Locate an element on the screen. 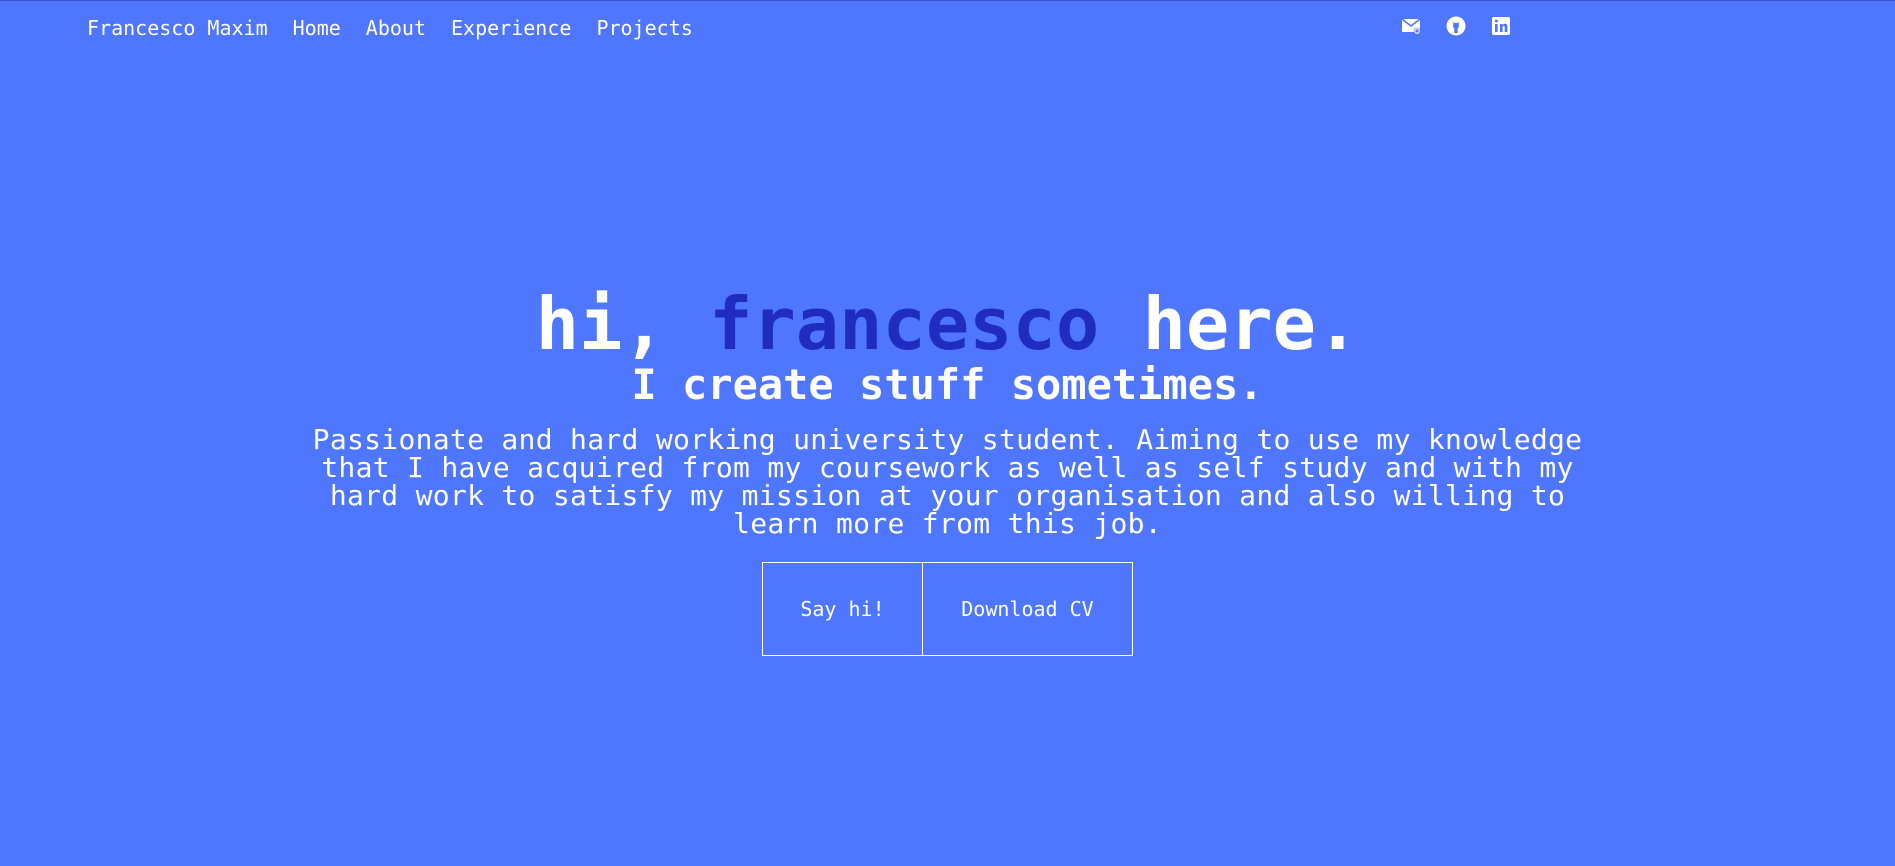 This screenshot has width=1895, height=866. brand-link: Francesco Maxim is located at coordinates (177, 28).